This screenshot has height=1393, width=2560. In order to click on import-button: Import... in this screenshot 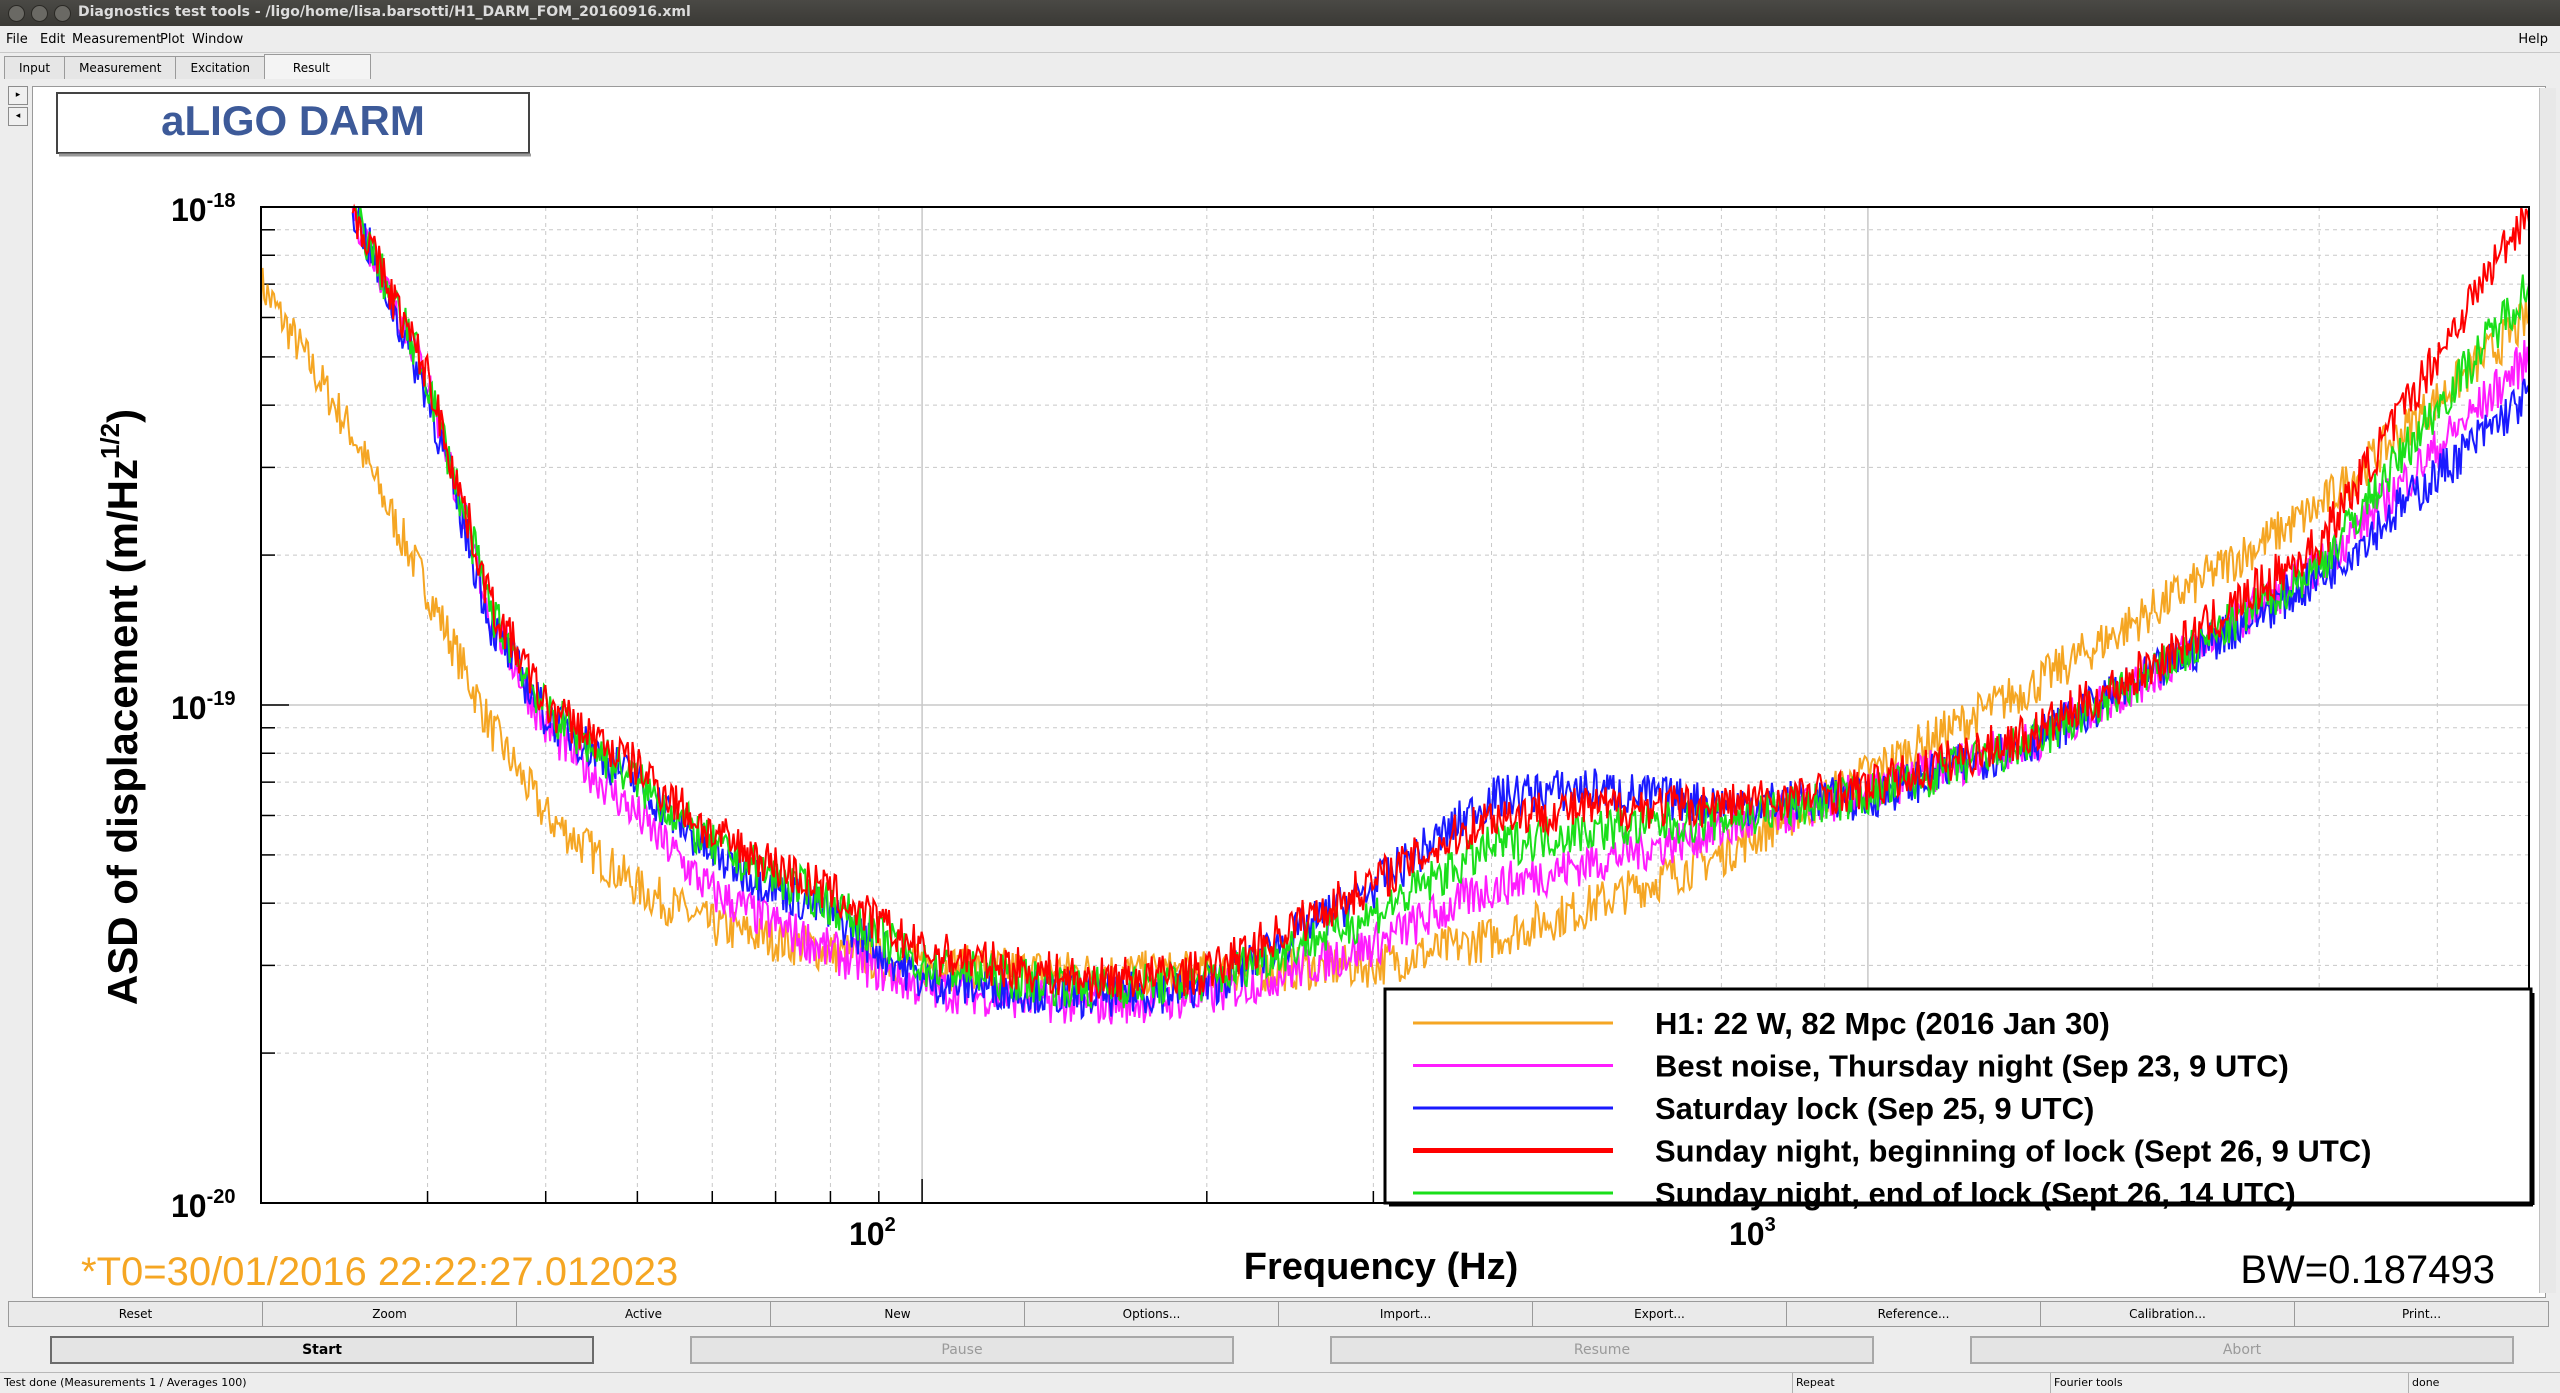, I will do `click(1405, 1314)`.